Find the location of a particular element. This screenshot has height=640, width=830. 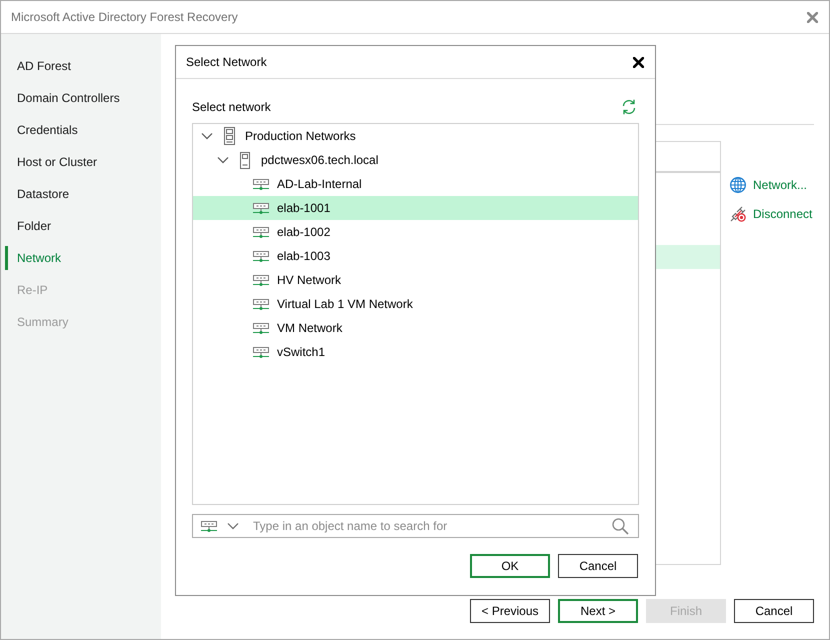

tree-item: VM Network is located at coordinates (415, 328).